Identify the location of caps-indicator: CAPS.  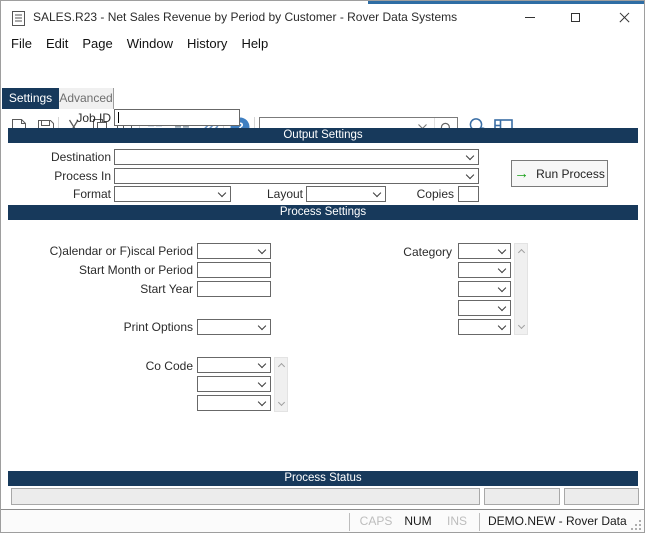
(376, 521).